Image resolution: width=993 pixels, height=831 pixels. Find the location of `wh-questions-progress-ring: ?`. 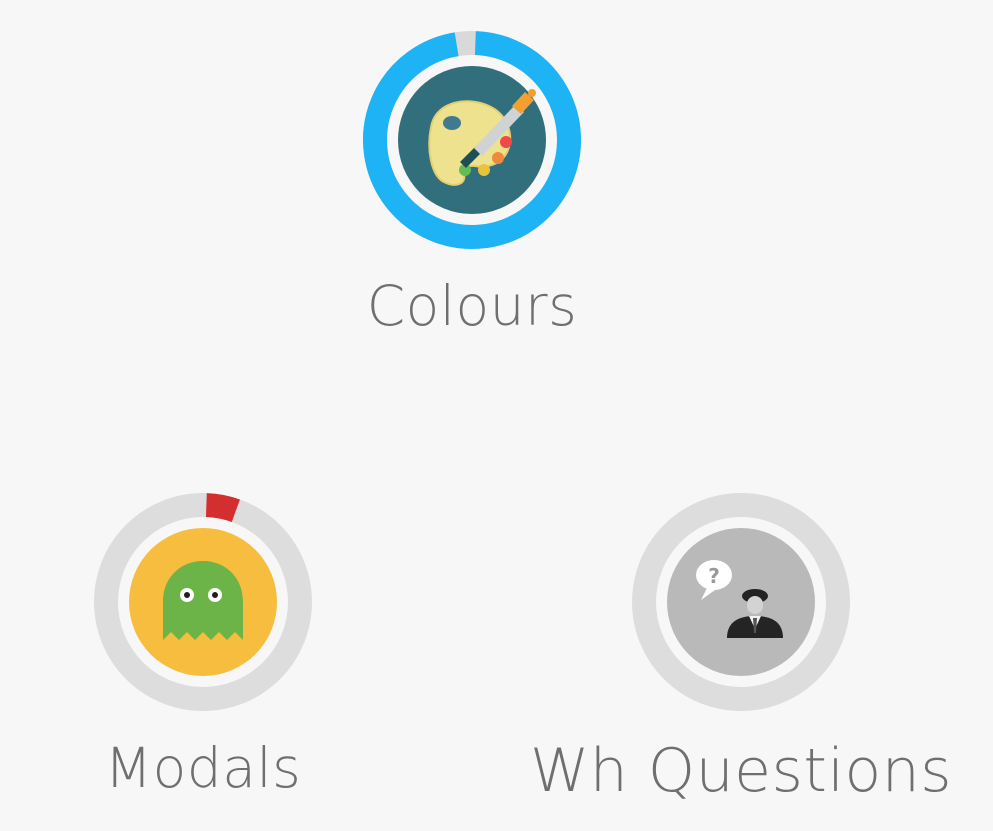

wh-questions-progress-ring: ? is located at coordinates (741, 602).